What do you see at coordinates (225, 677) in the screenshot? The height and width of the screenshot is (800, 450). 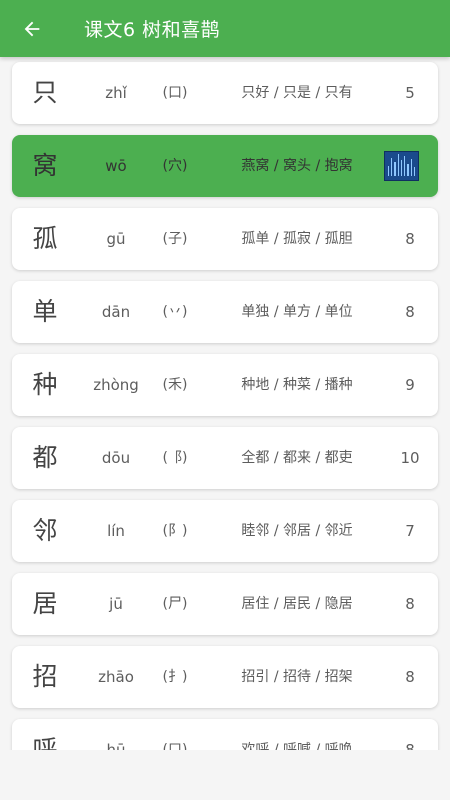 I see `character-card: 招 zhāo (扌) 招引 / 招待 / 招架 8` at bounding box center [225, 677].